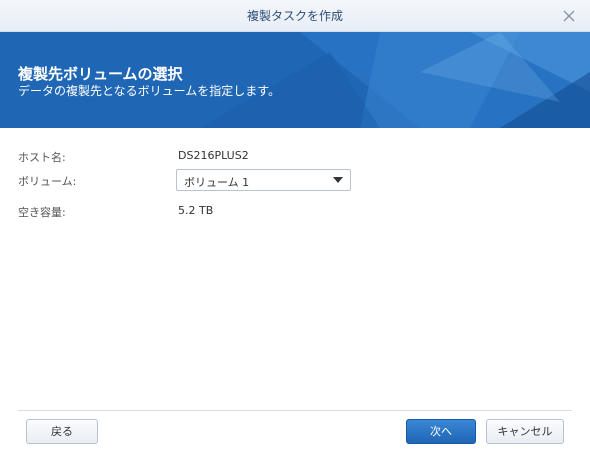 The width and height of the screenshot is (590, 451). What do you see at coordinates (263, 180) in the screenshot?
I see `volume-select: ボリューム 1` at bounding box center [263, 180].